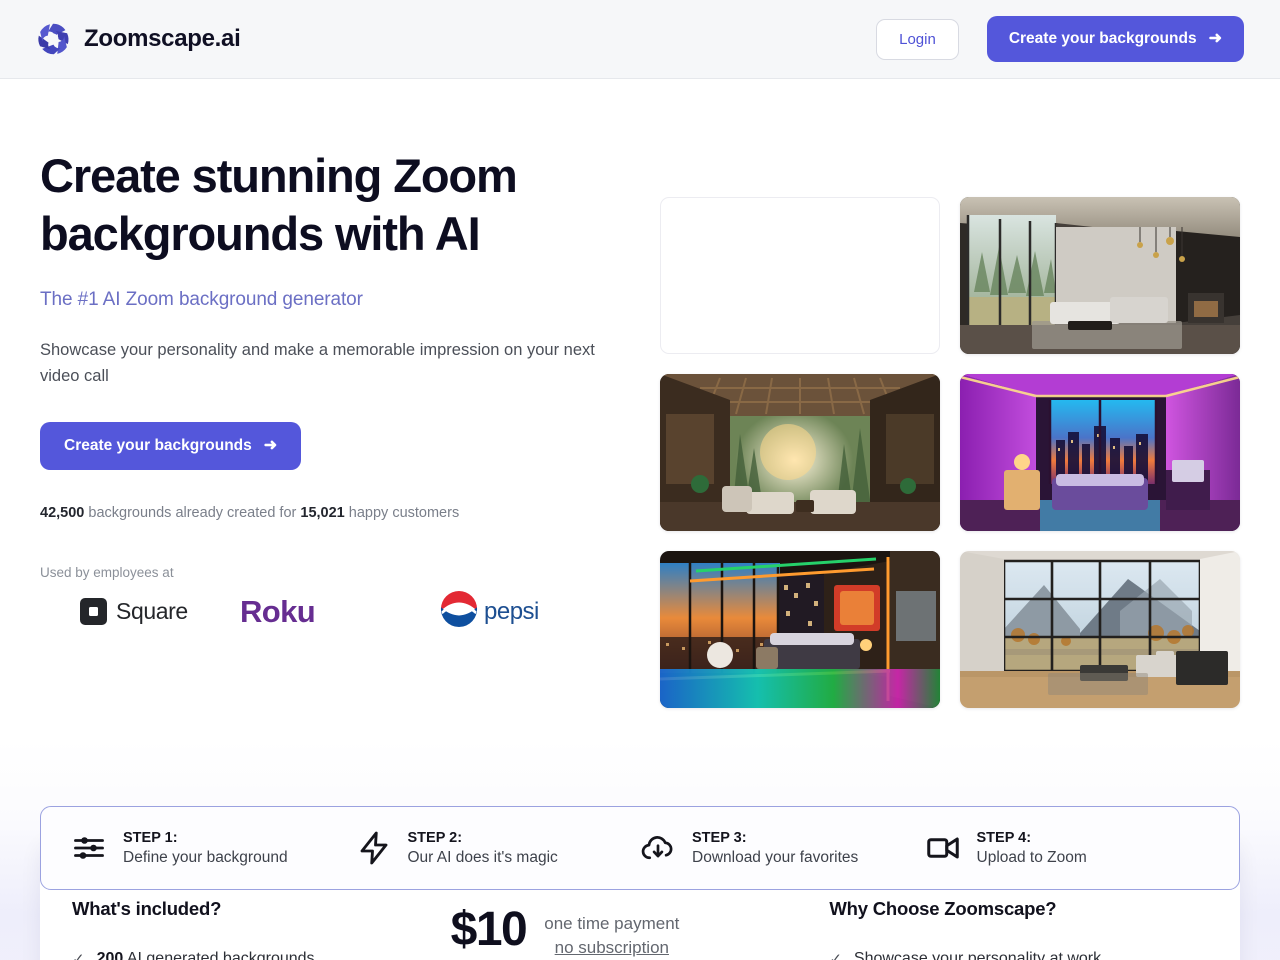 The image size is (1280, 960). I want to click on step-2-number: STEP 2:, so click(435, 837).